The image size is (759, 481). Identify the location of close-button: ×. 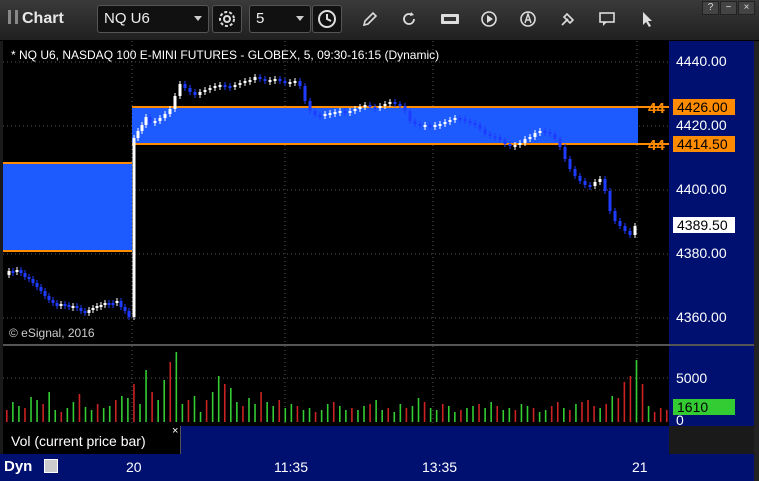
(746, 8).